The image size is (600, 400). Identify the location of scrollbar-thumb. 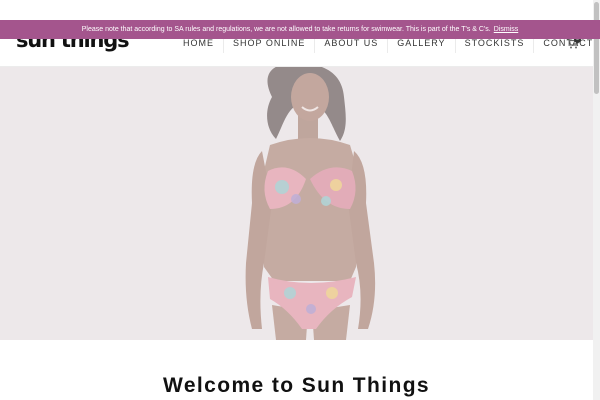
(596, 48).